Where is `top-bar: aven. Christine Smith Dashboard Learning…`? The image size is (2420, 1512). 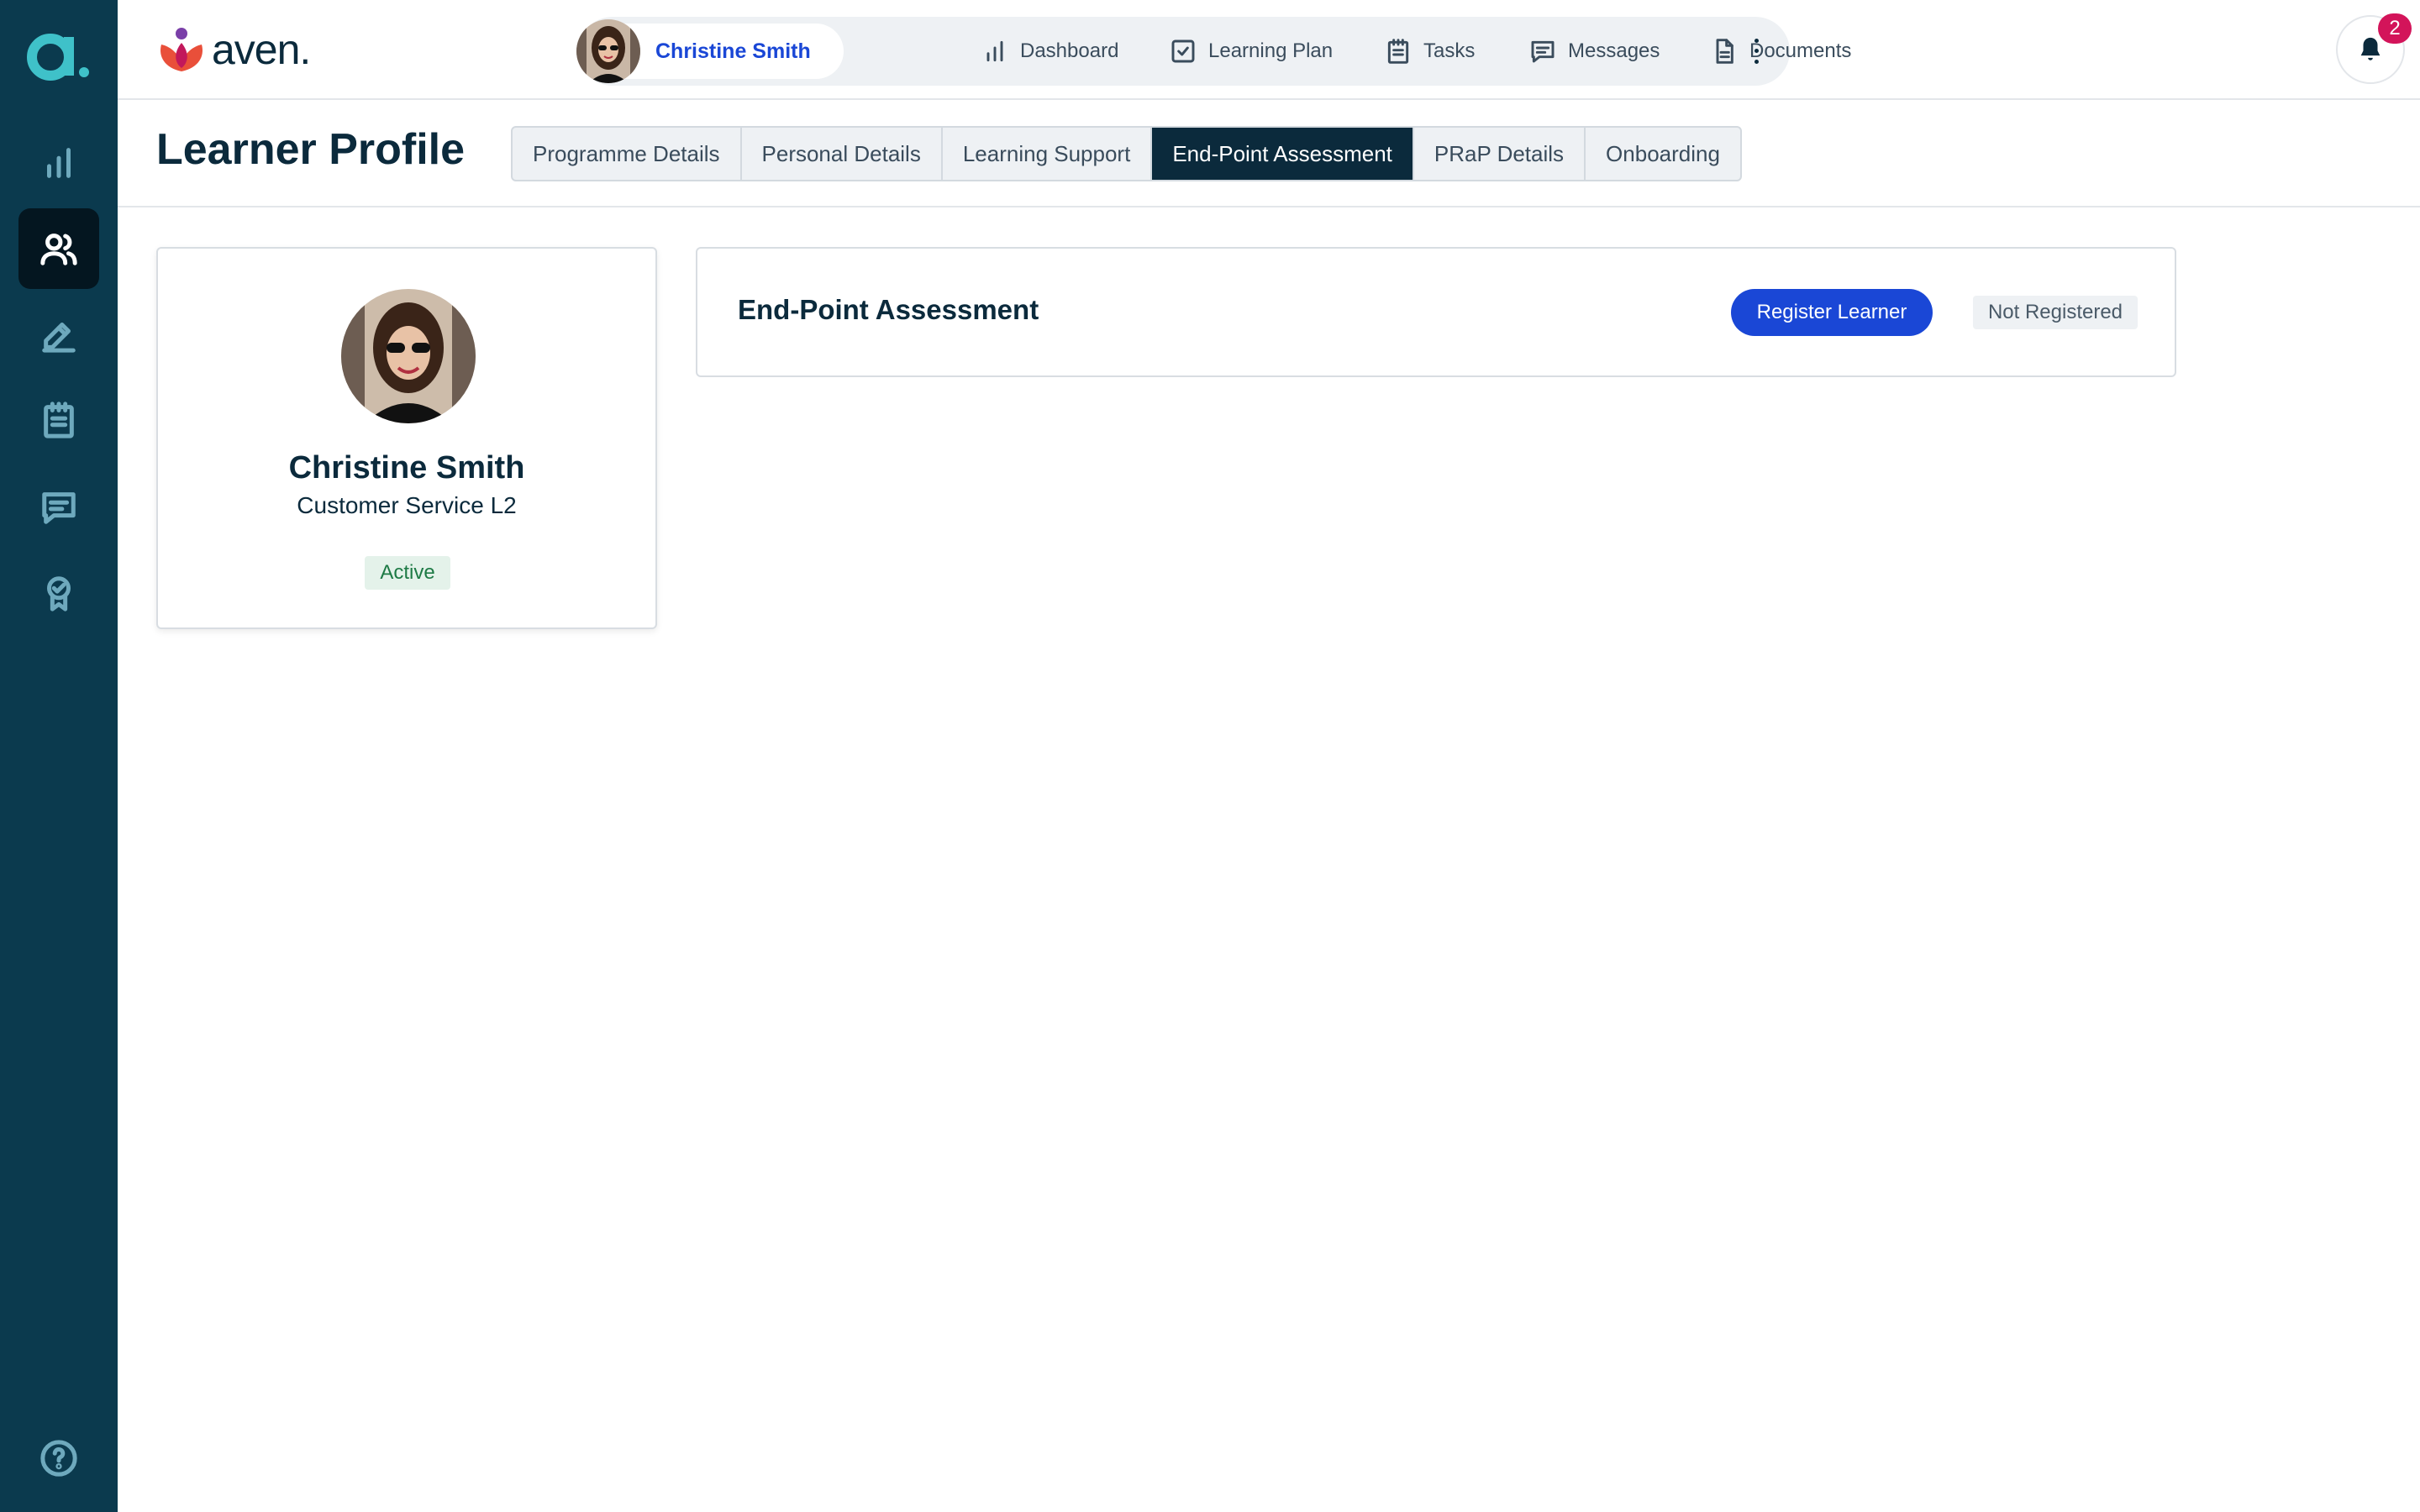 top-bar: aven. Christine Smith Dashboard Learning… is located at coordinates (1269, 50).